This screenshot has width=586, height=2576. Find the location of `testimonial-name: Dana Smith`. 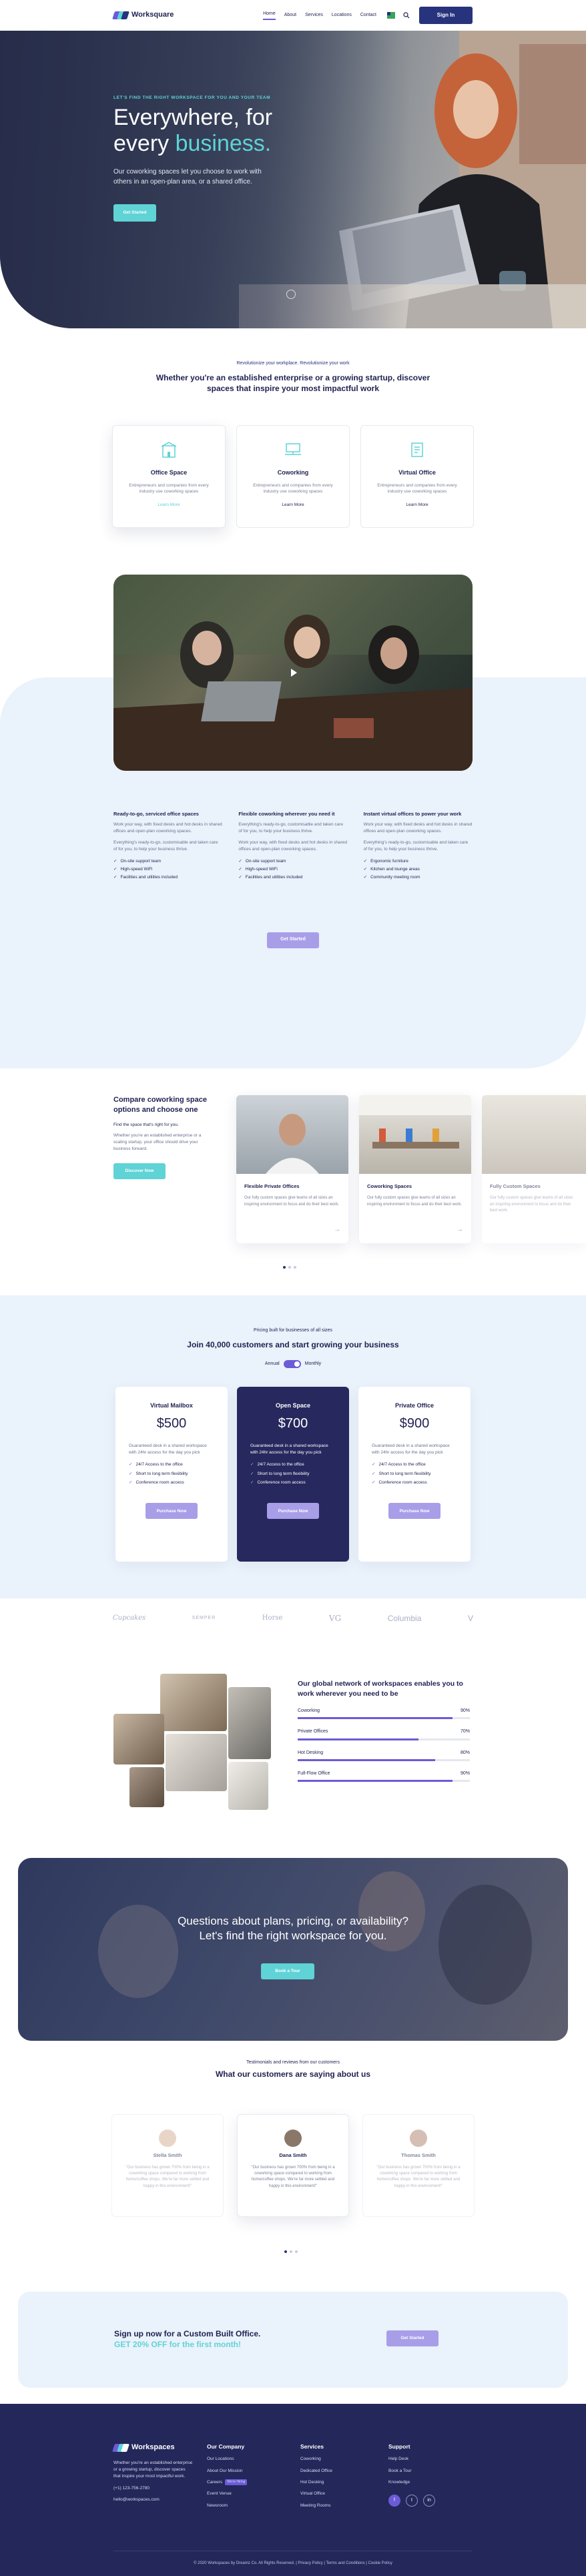

testimonial-name: Dana Smith is located at coordinates (293, 2155).